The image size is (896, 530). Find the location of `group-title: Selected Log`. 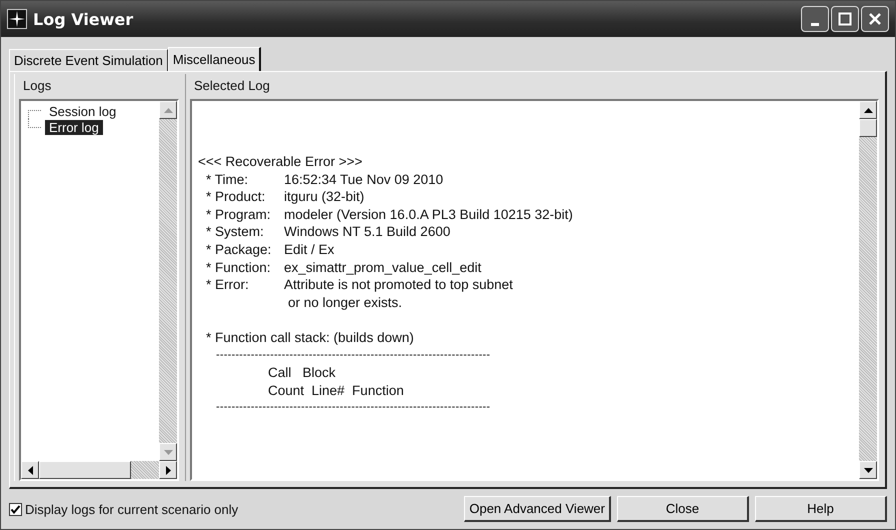

group-title: Selected Log is located at coordinates (232, 86).